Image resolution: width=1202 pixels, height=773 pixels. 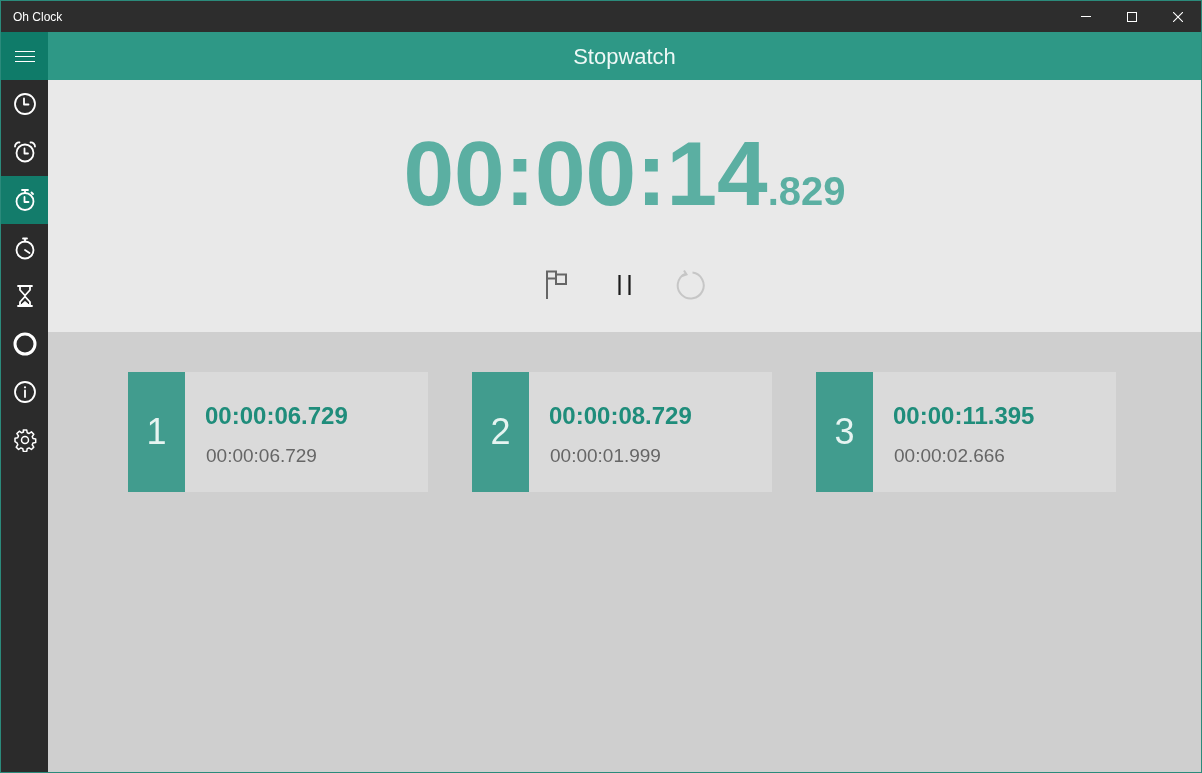 What do you see at coordinates (620, 416) in the screenshot?
I see `lap-total-time: 00:00:08.729` at bounding box center [620, 416].